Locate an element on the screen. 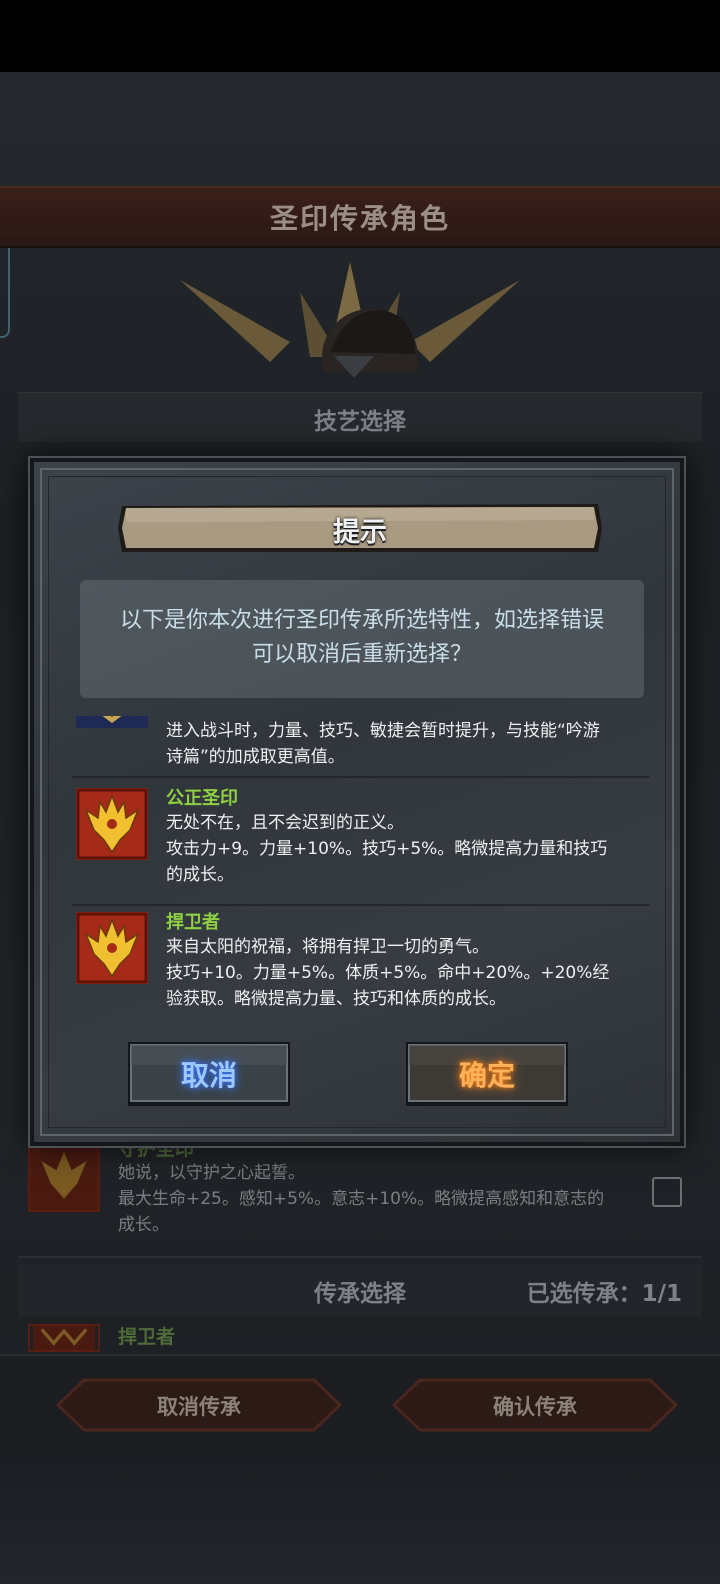  prompt-text: 以下是你本次进行圣印传承所选特性，如选择错误 可以取消后重新选择？ is located at coordinates (361, 637).